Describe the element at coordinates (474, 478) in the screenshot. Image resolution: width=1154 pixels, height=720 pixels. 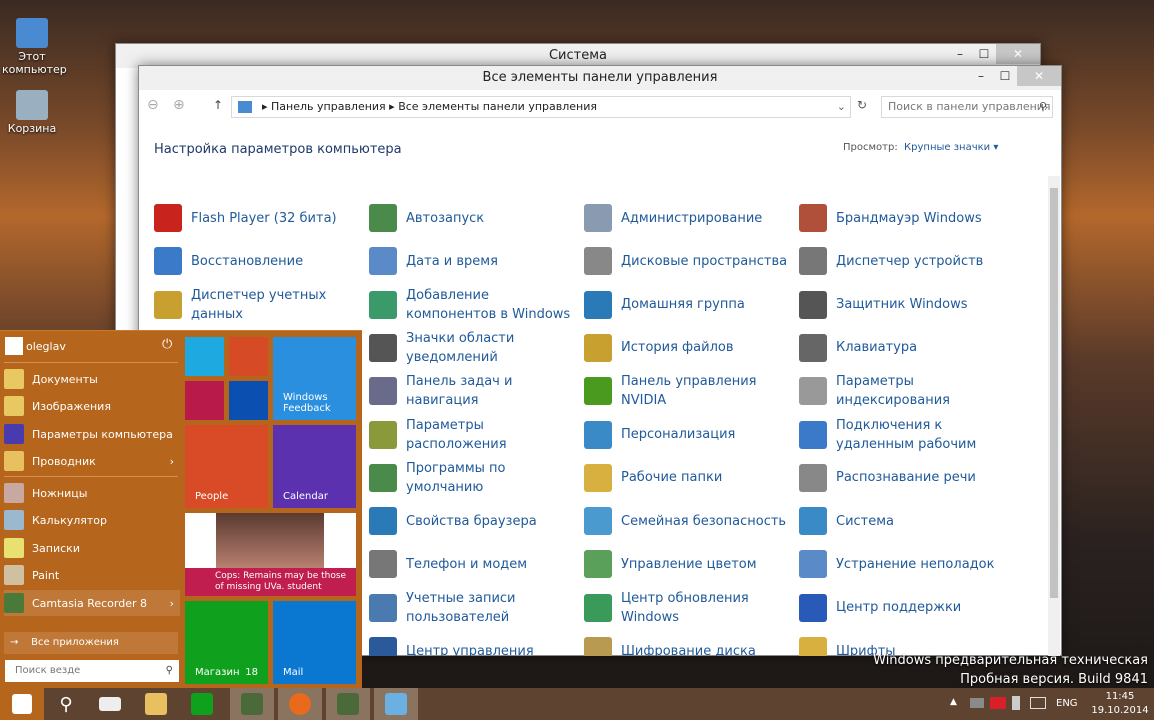
I see `control-panel-item: Программы по умолчанию` at that location.